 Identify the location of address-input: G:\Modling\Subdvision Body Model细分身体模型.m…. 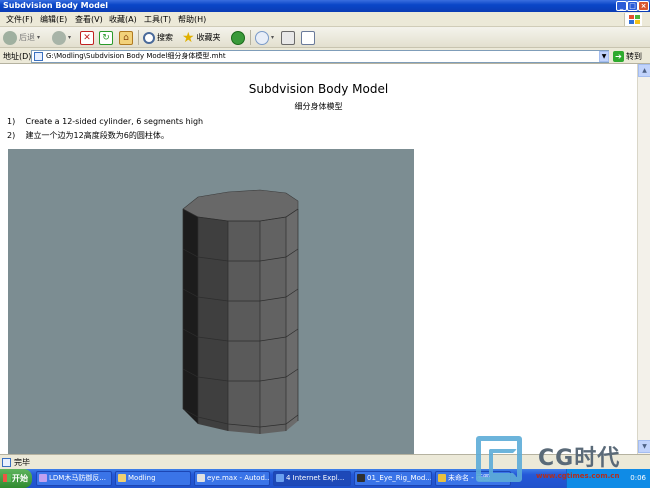
(320, 56).